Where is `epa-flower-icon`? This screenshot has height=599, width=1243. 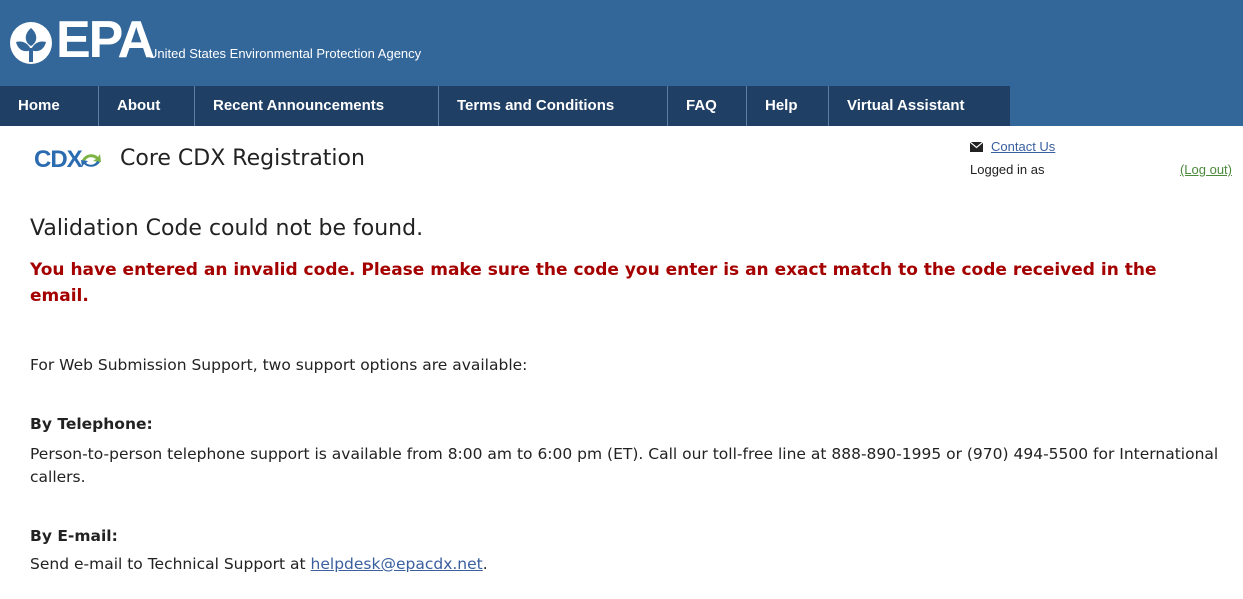
epa-flower-icon is located at coordinates (31, 43).